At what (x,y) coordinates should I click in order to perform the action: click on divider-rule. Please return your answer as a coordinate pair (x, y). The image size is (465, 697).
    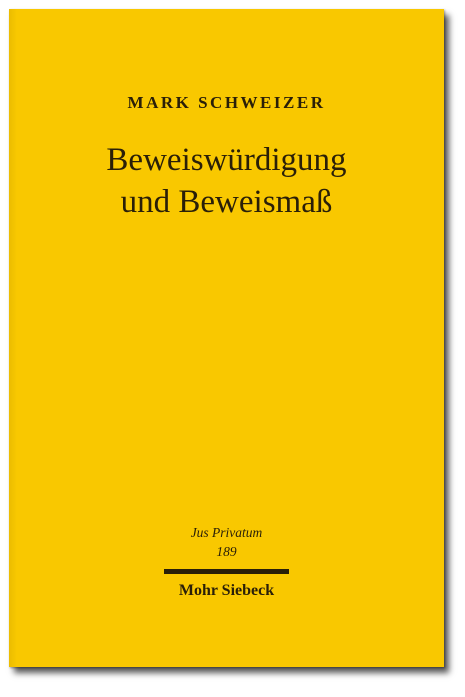
    Looking at the image, I should click on (226, 571).